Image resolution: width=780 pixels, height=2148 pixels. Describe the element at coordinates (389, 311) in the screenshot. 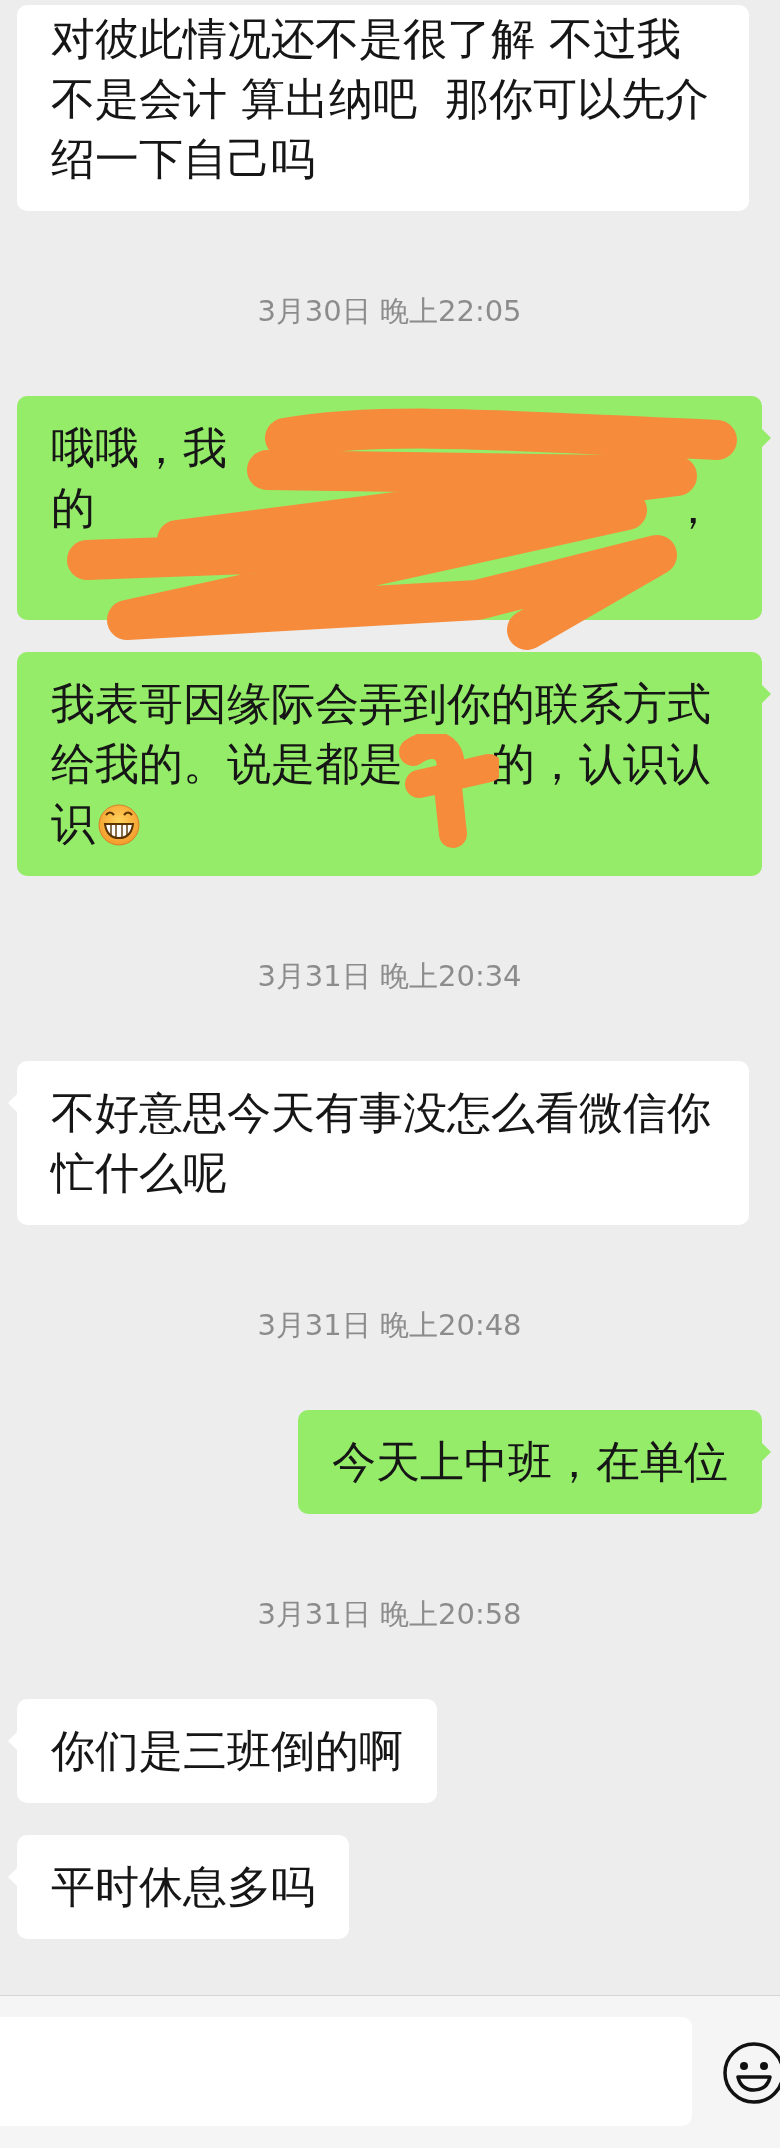

I see `timestamp: 3月30日 晚上22:05` at that location.